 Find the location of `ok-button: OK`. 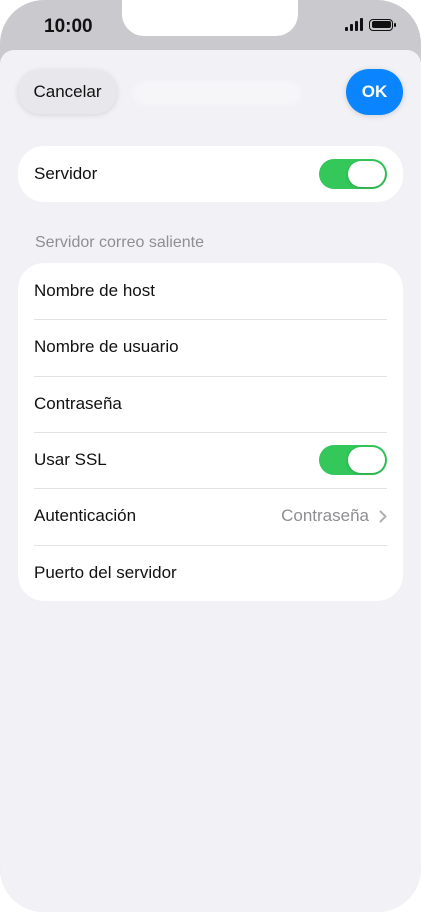

ok-button: OK is located at coordinates (374, 92).